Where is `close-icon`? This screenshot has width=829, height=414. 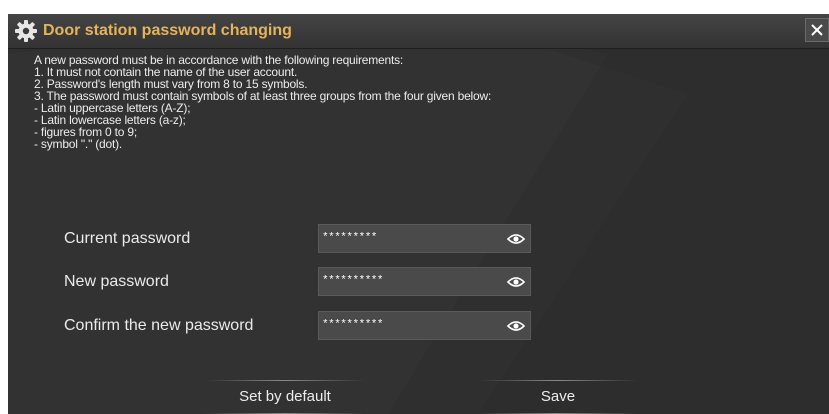
close-icon is located at coordinates (817, 30).